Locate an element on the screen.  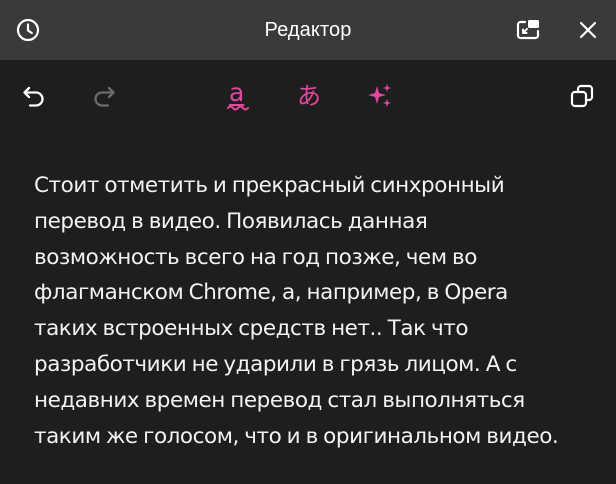
picture-in-picture-button is located at coordinates (528, 30).